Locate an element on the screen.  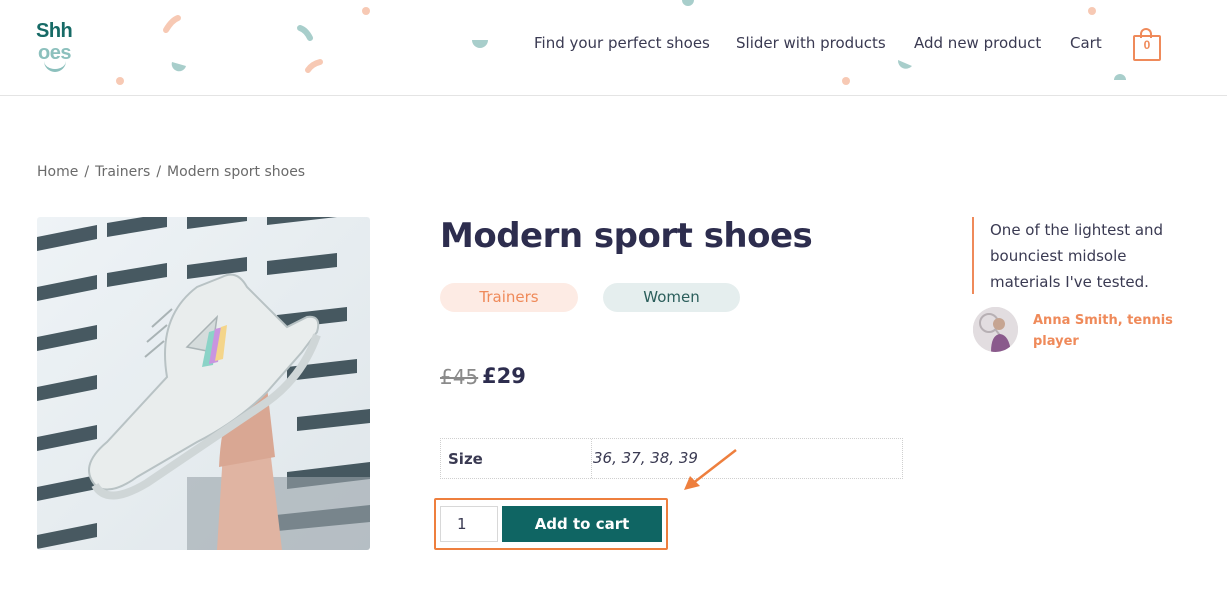
product-image is located at coordinates (203, 383).